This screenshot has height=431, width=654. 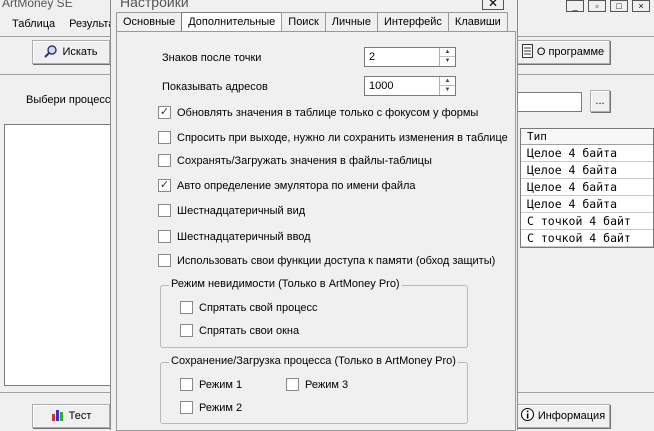 I want to click on process-label: Выбери процесс, so click(x=68, y=100).